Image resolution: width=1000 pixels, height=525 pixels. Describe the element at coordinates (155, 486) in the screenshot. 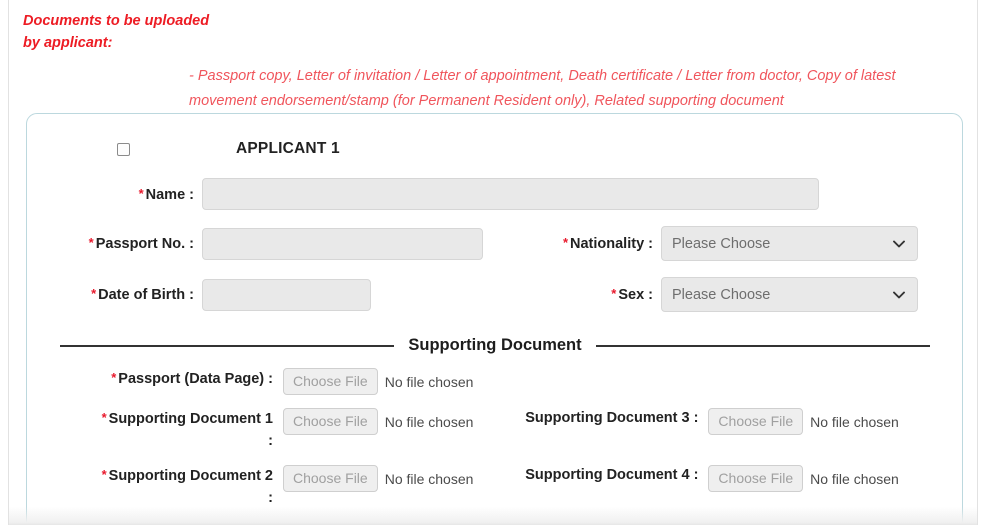

I see `supporting-document-2-label: * Supporting Document 2:` at that location.